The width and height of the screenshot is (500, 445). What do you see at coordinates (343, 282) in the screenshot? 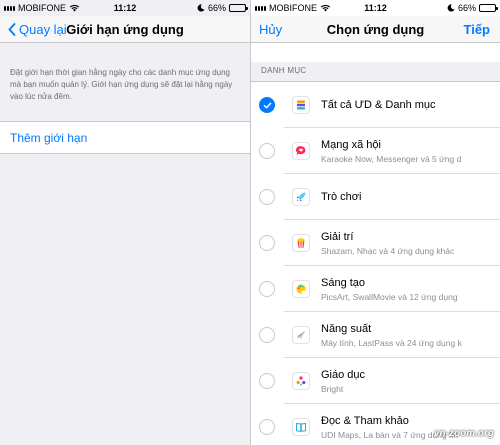
I see `category-title: Sáng tạo` at bounding box center [343, 282].